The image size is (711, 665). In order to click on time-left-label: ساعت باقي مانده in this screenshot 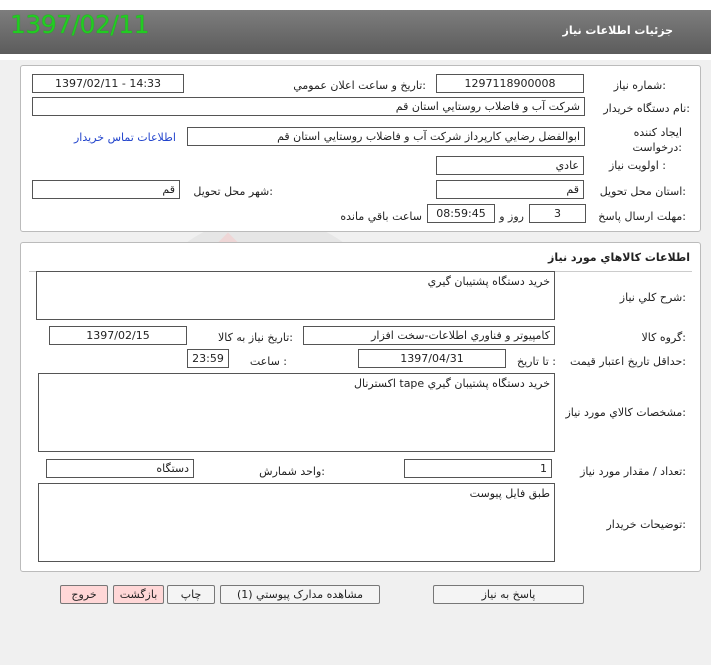, I will do `click(381, 216)`.